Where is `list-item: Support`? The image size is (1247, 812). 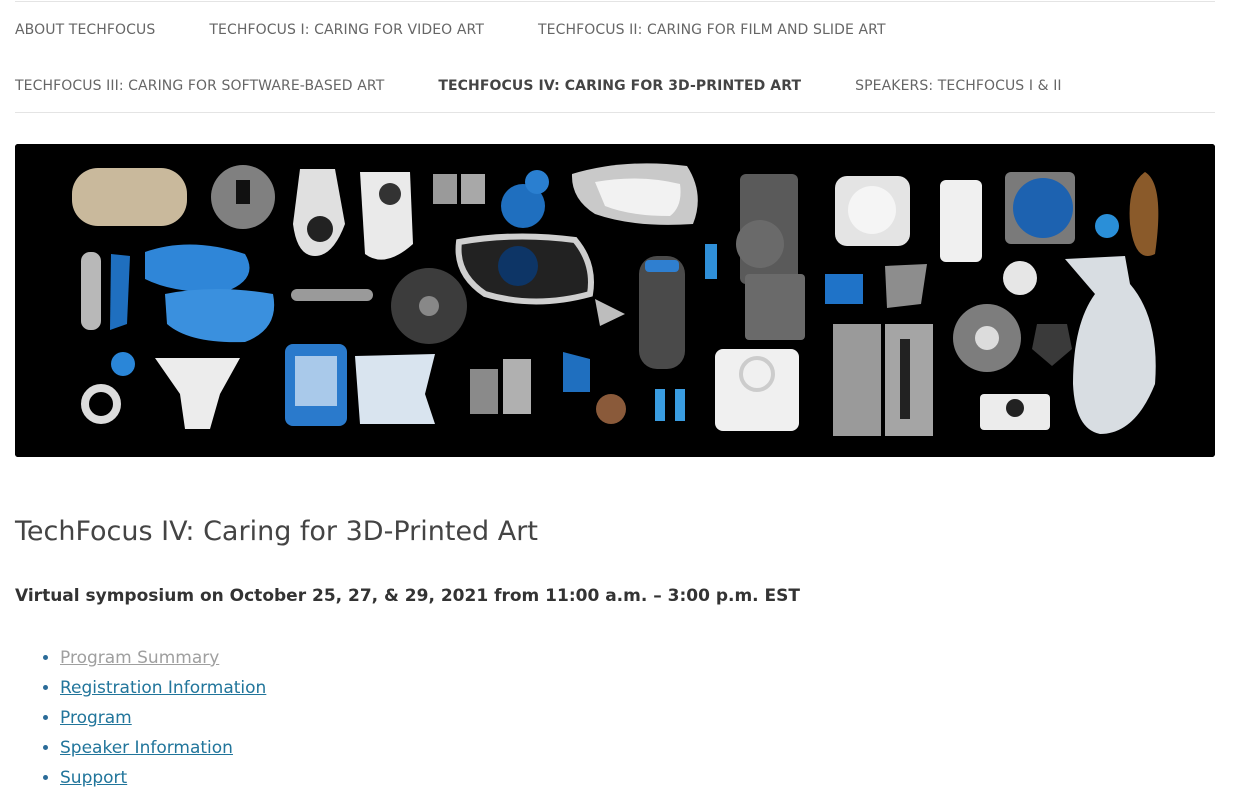 list-item: Support is located at coordinates (163, 778).